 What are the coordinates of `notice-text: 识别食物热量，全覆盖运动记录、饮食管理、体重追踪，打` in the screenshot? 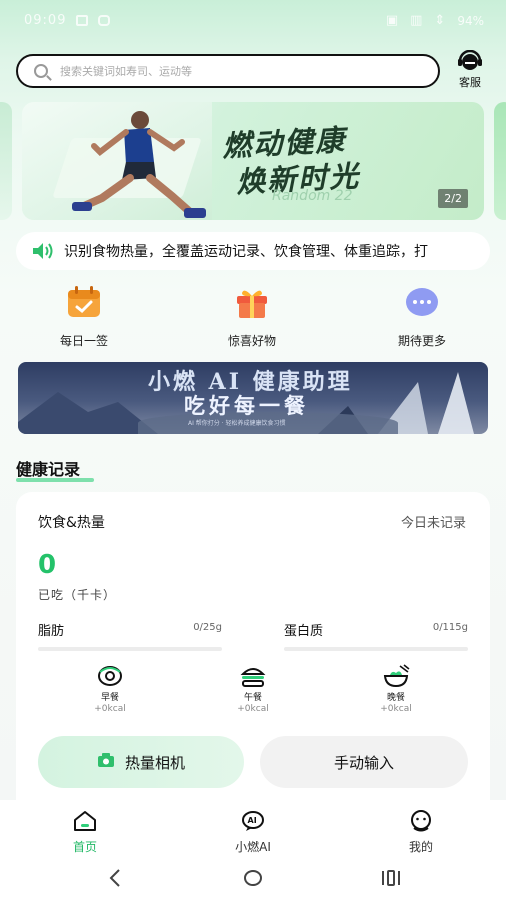 It's located at (246, 252).